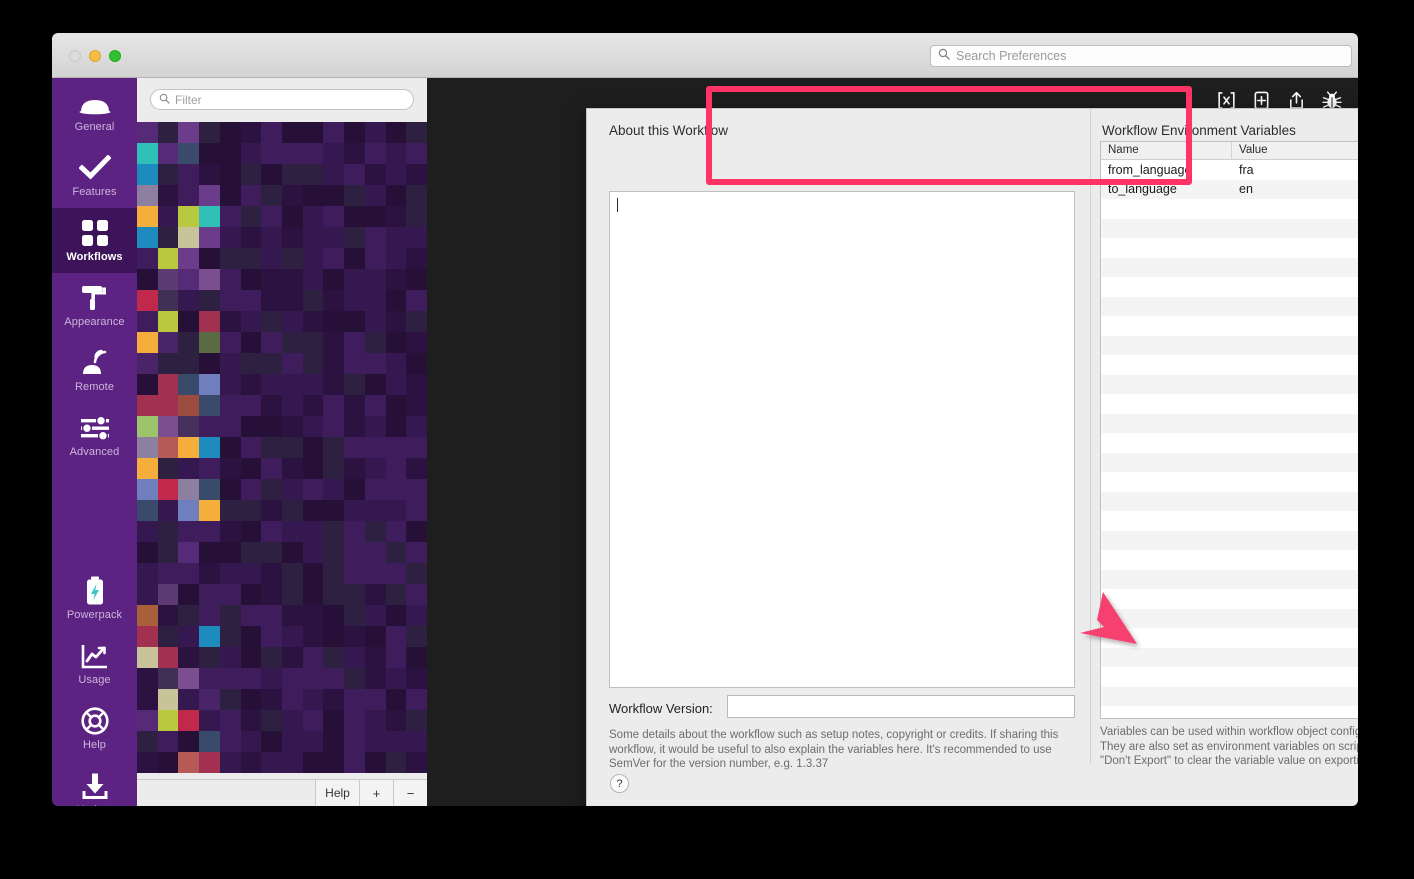 The width and height of the screenshot is (1414, 879). Describe the element at coordinates (94, 598) in the screenshot. I see `sidebar-item-powerpack: Powerpack` at that location.